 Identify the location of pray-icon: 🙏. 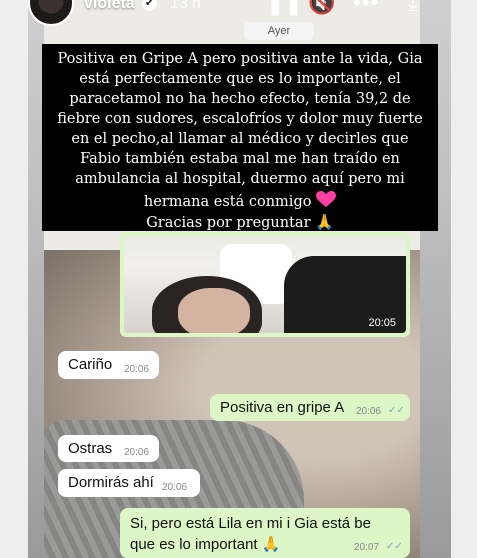
(324, 222).